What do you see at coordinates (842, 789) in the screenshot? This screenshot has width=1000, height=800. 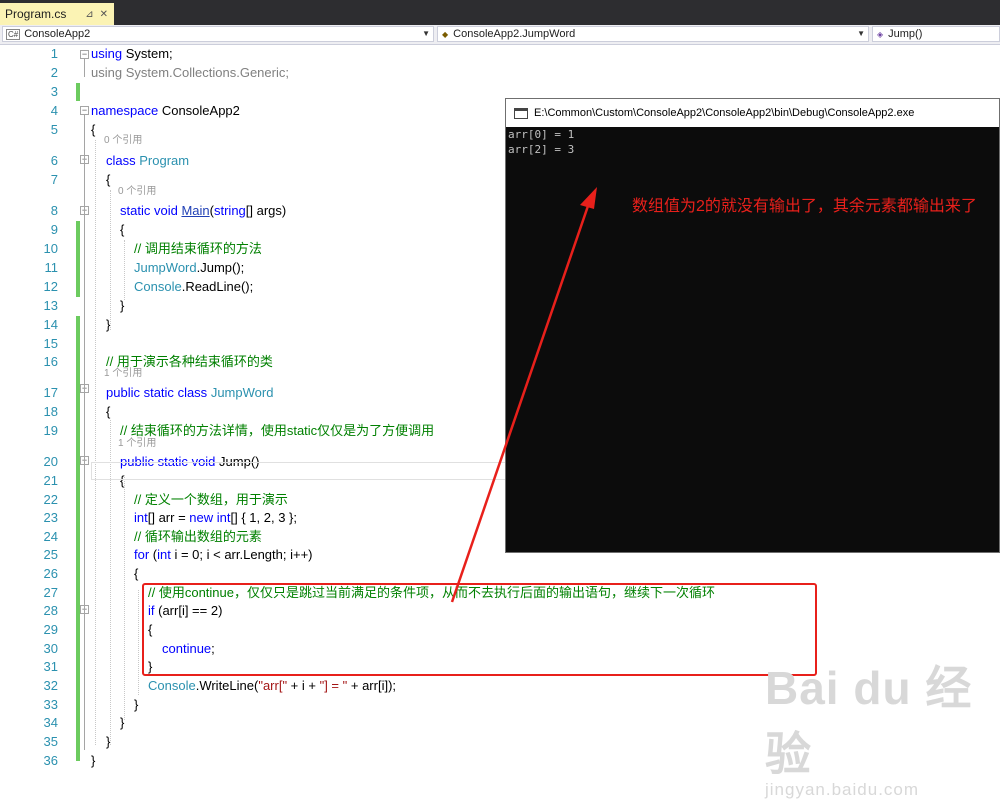 I see `watermark-url: jingyan.baidu.com` at bounding box center [842, 789].